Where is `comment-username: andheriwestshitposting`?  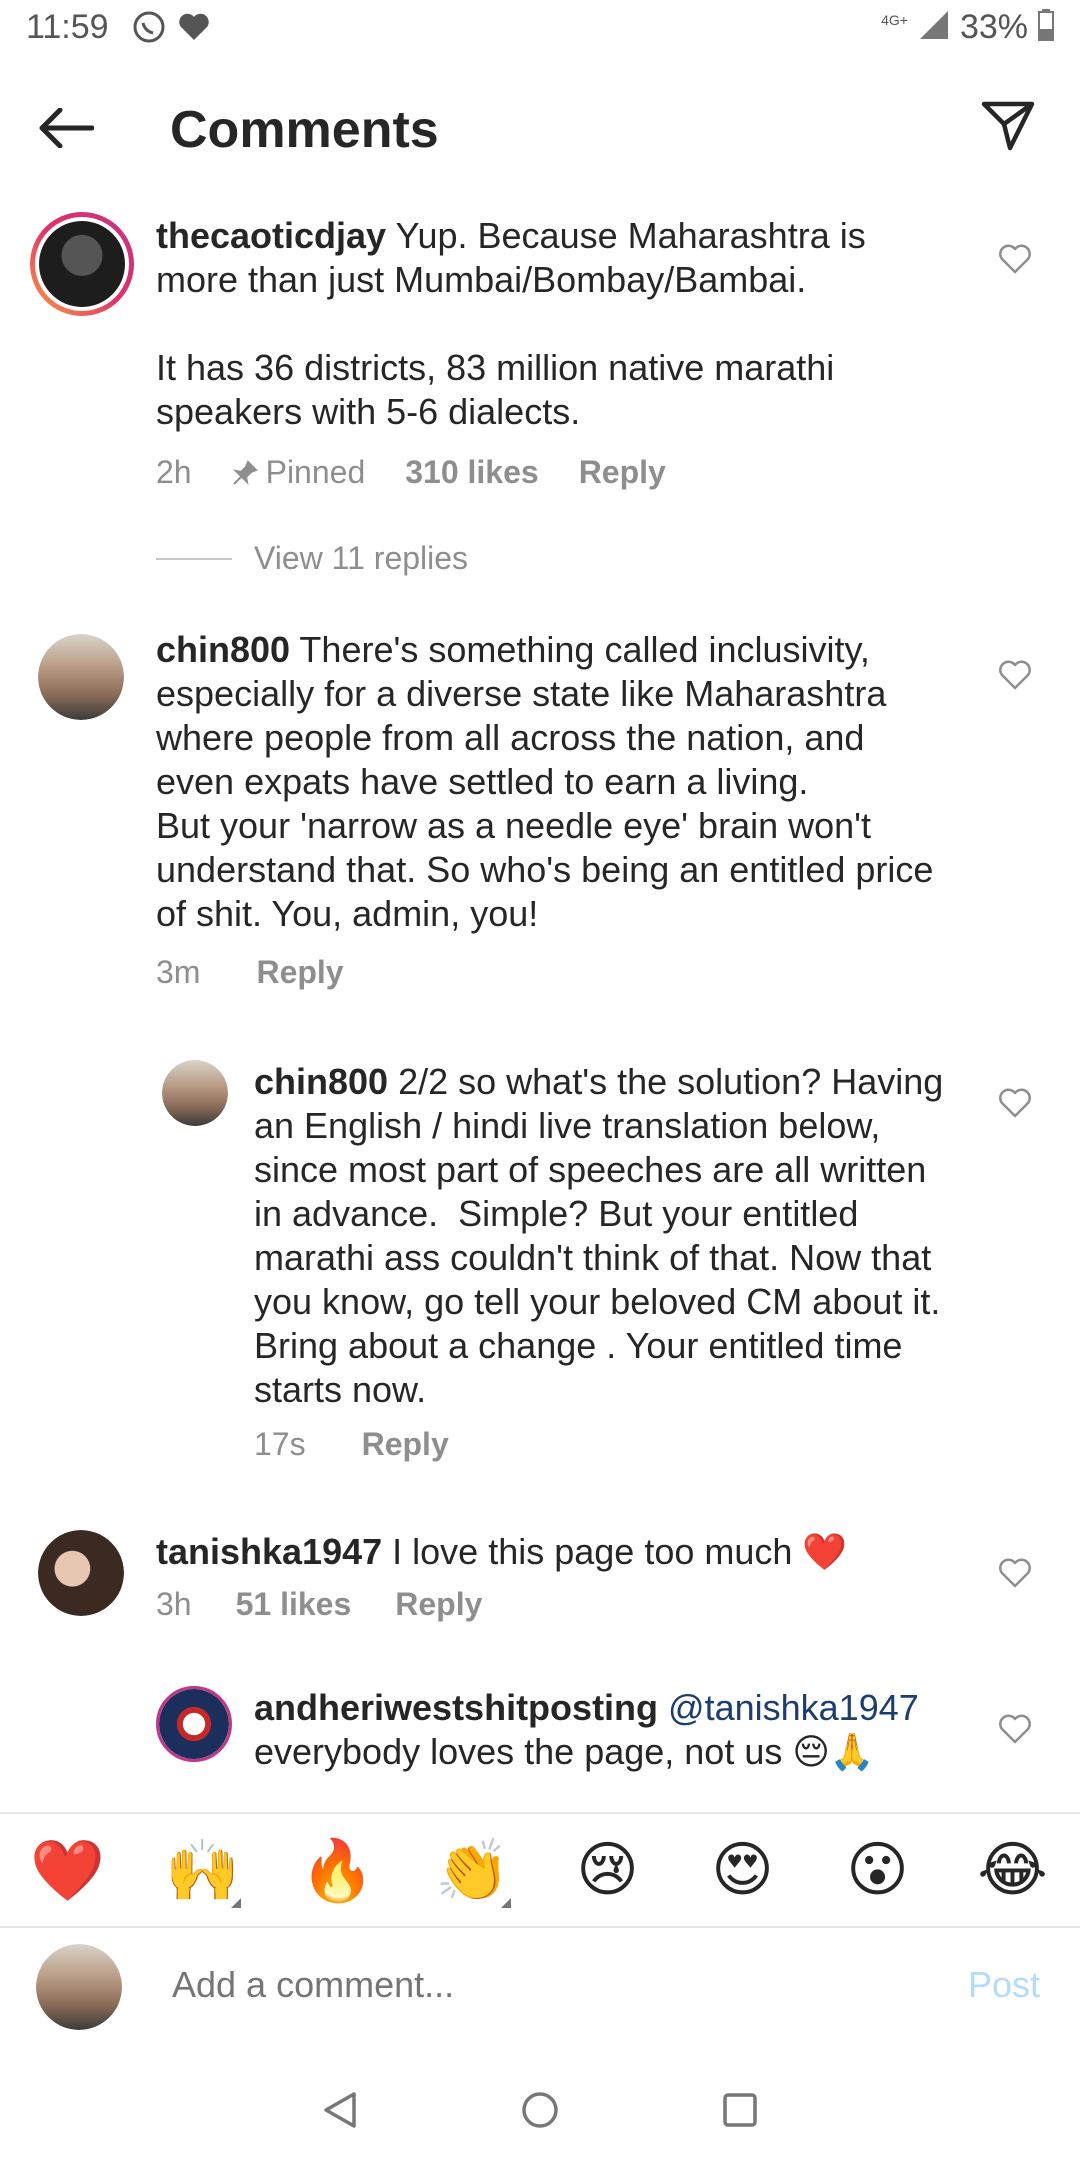 comment-username: andheriwestshitposting is located at coordinates (456, 1707).